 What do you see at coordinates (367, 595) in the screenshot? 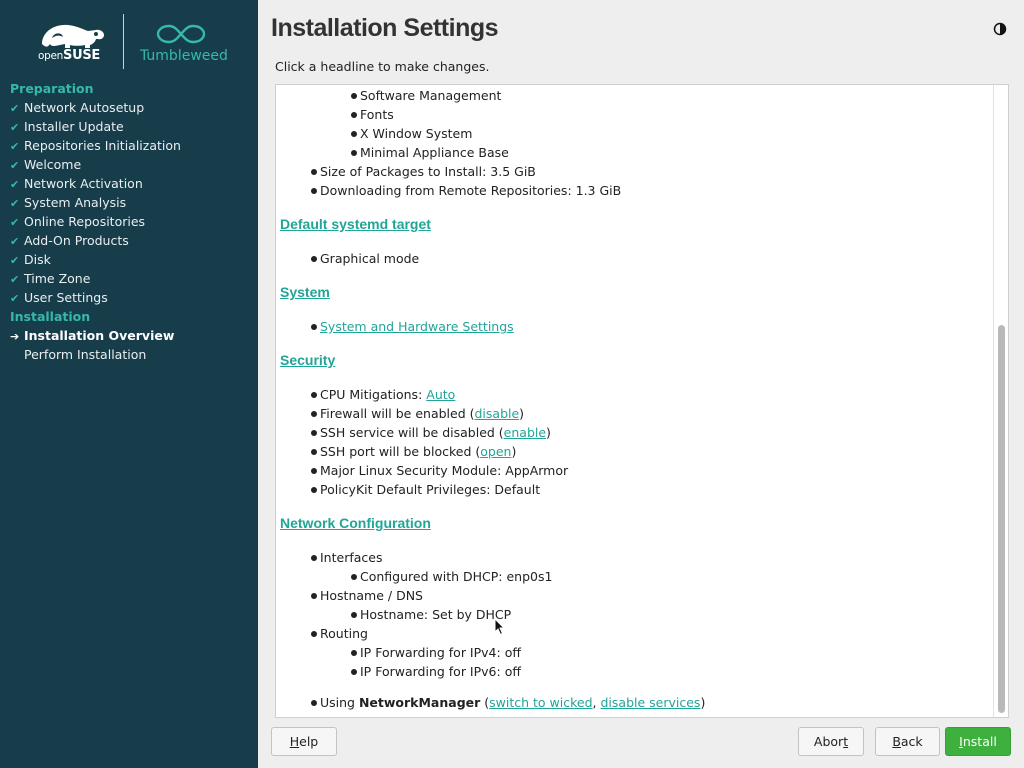
I see `hostname-dns: Hostname / DNS` at bounding box center [367, 595].